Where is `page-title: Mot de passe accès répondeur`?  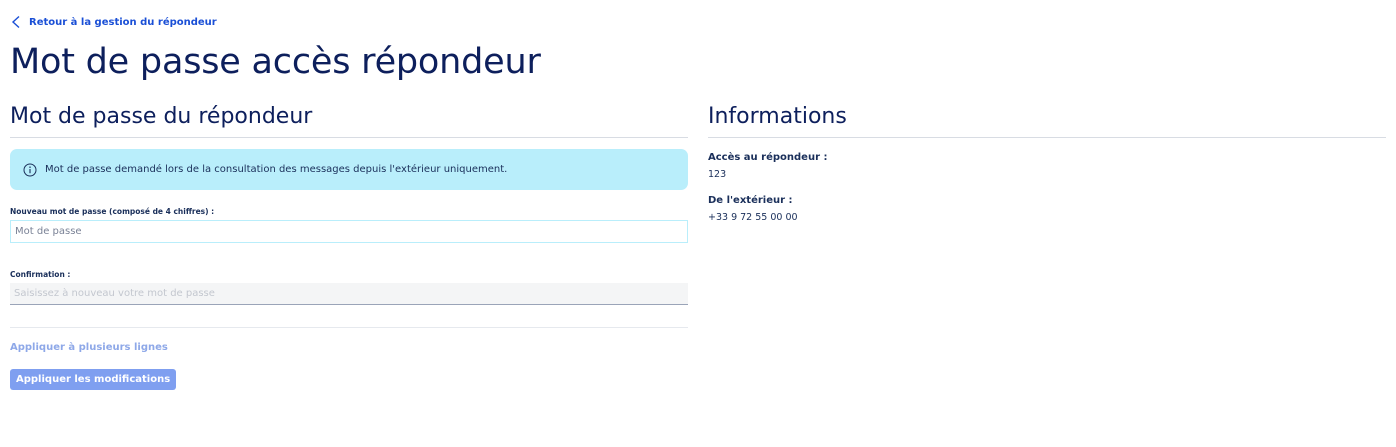 page-title: Mot de passe accès répondeur is located at coordinates (275, 62).